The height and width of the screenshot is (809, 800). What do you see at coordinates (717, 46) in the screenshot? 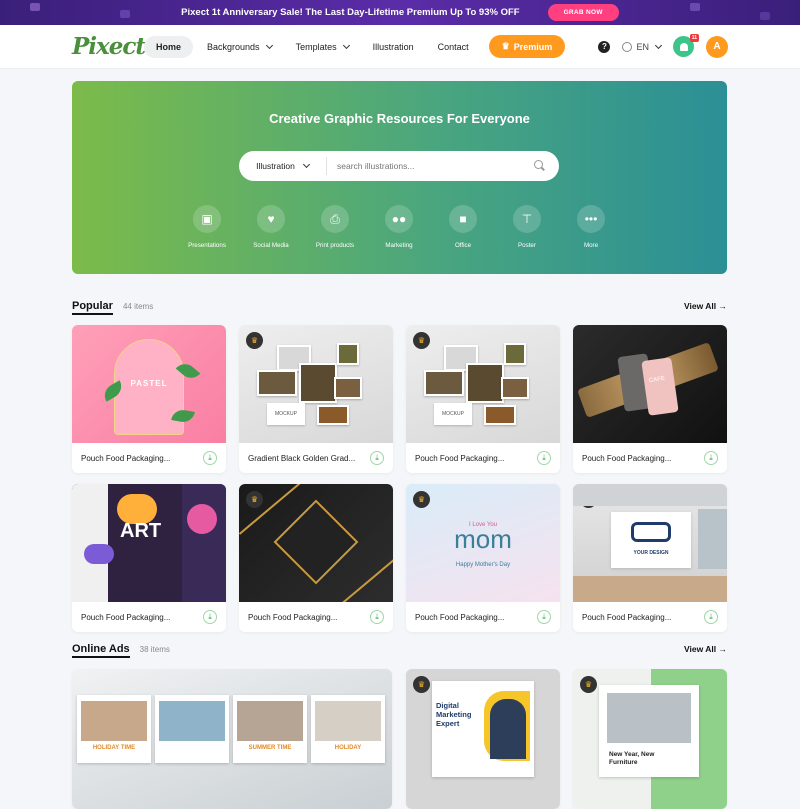
I see `user-avatar: A` at bounding box center [717, 46].